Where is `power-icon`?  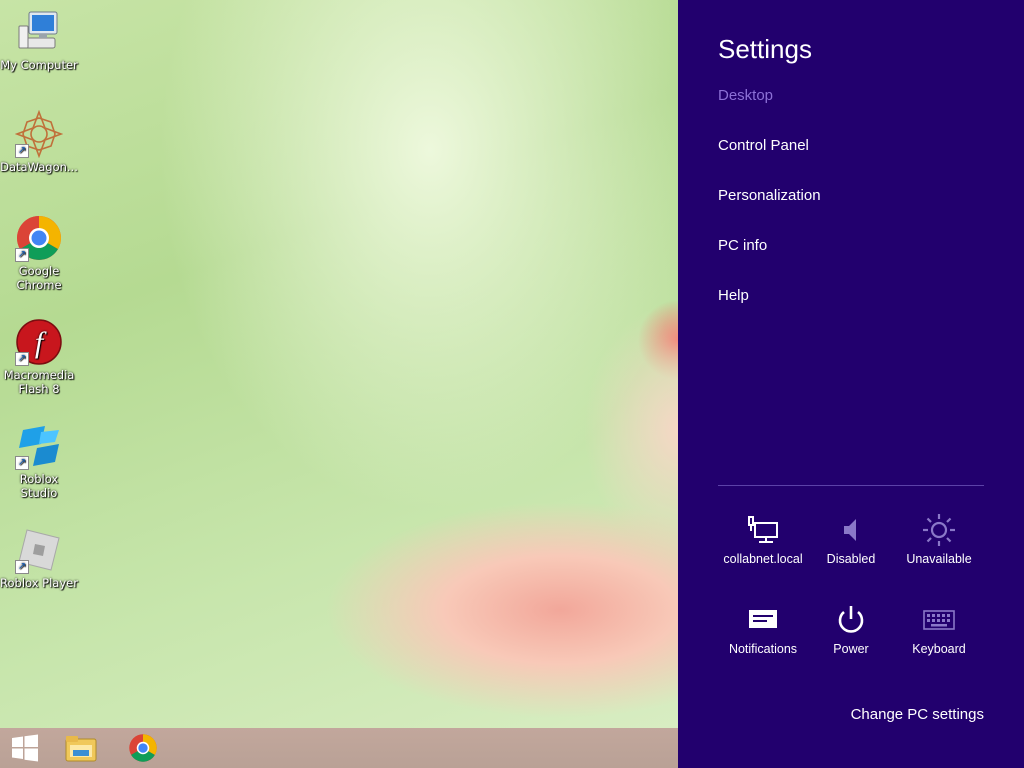 power-icon is located at coordinates (851, 619).